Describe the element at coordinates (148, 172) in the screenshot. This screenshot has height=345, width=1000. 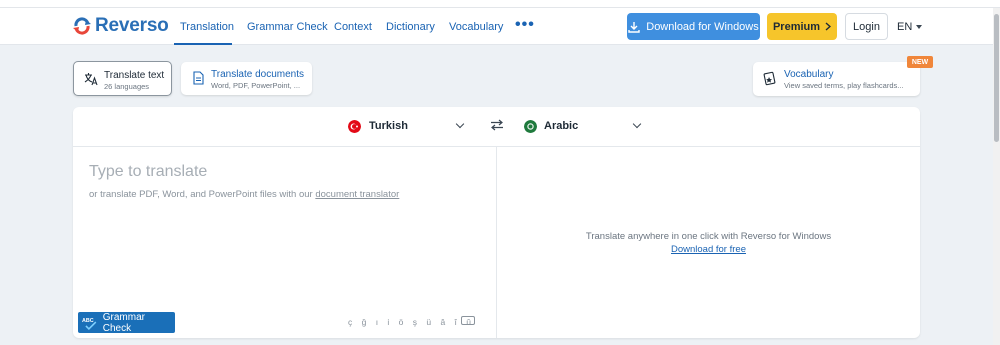
I see `source-text-input: Type to translate` at that location.